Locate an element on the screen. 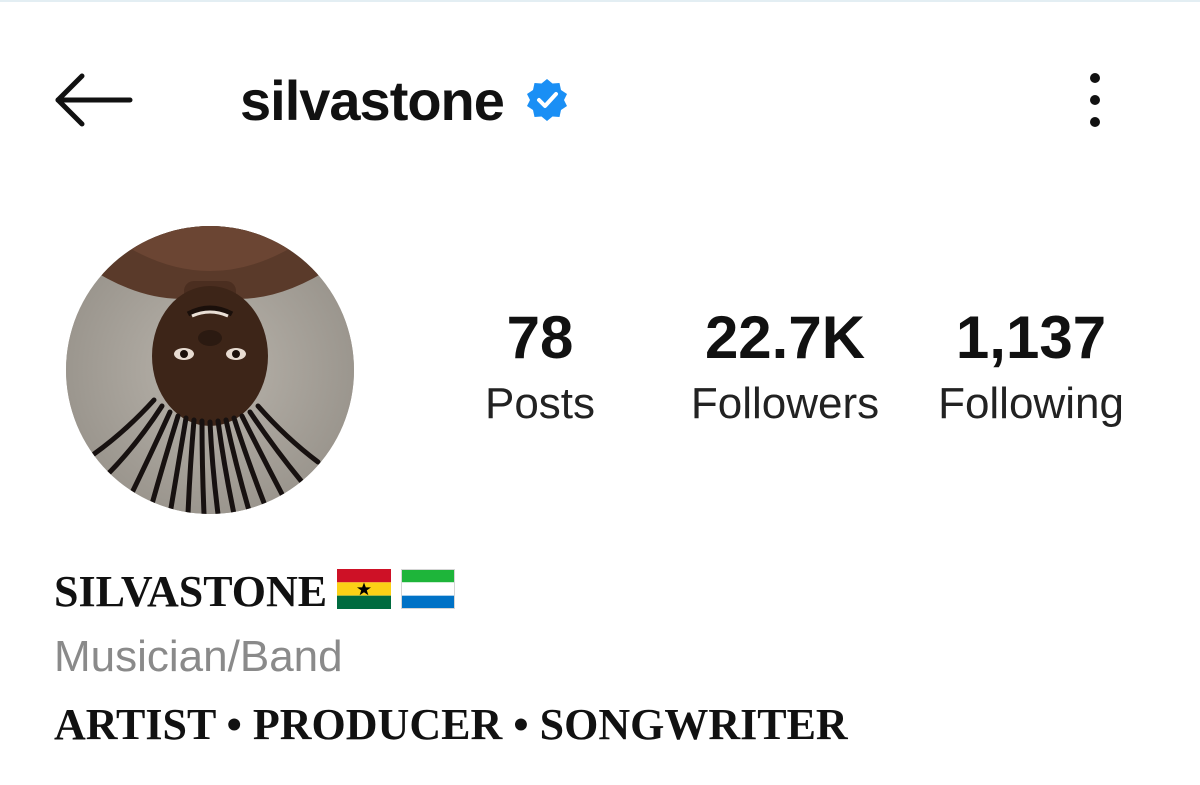 The height and width of the screenshot is (785, 1200). profile-header: silvastone is located at coordinates (600, 98).